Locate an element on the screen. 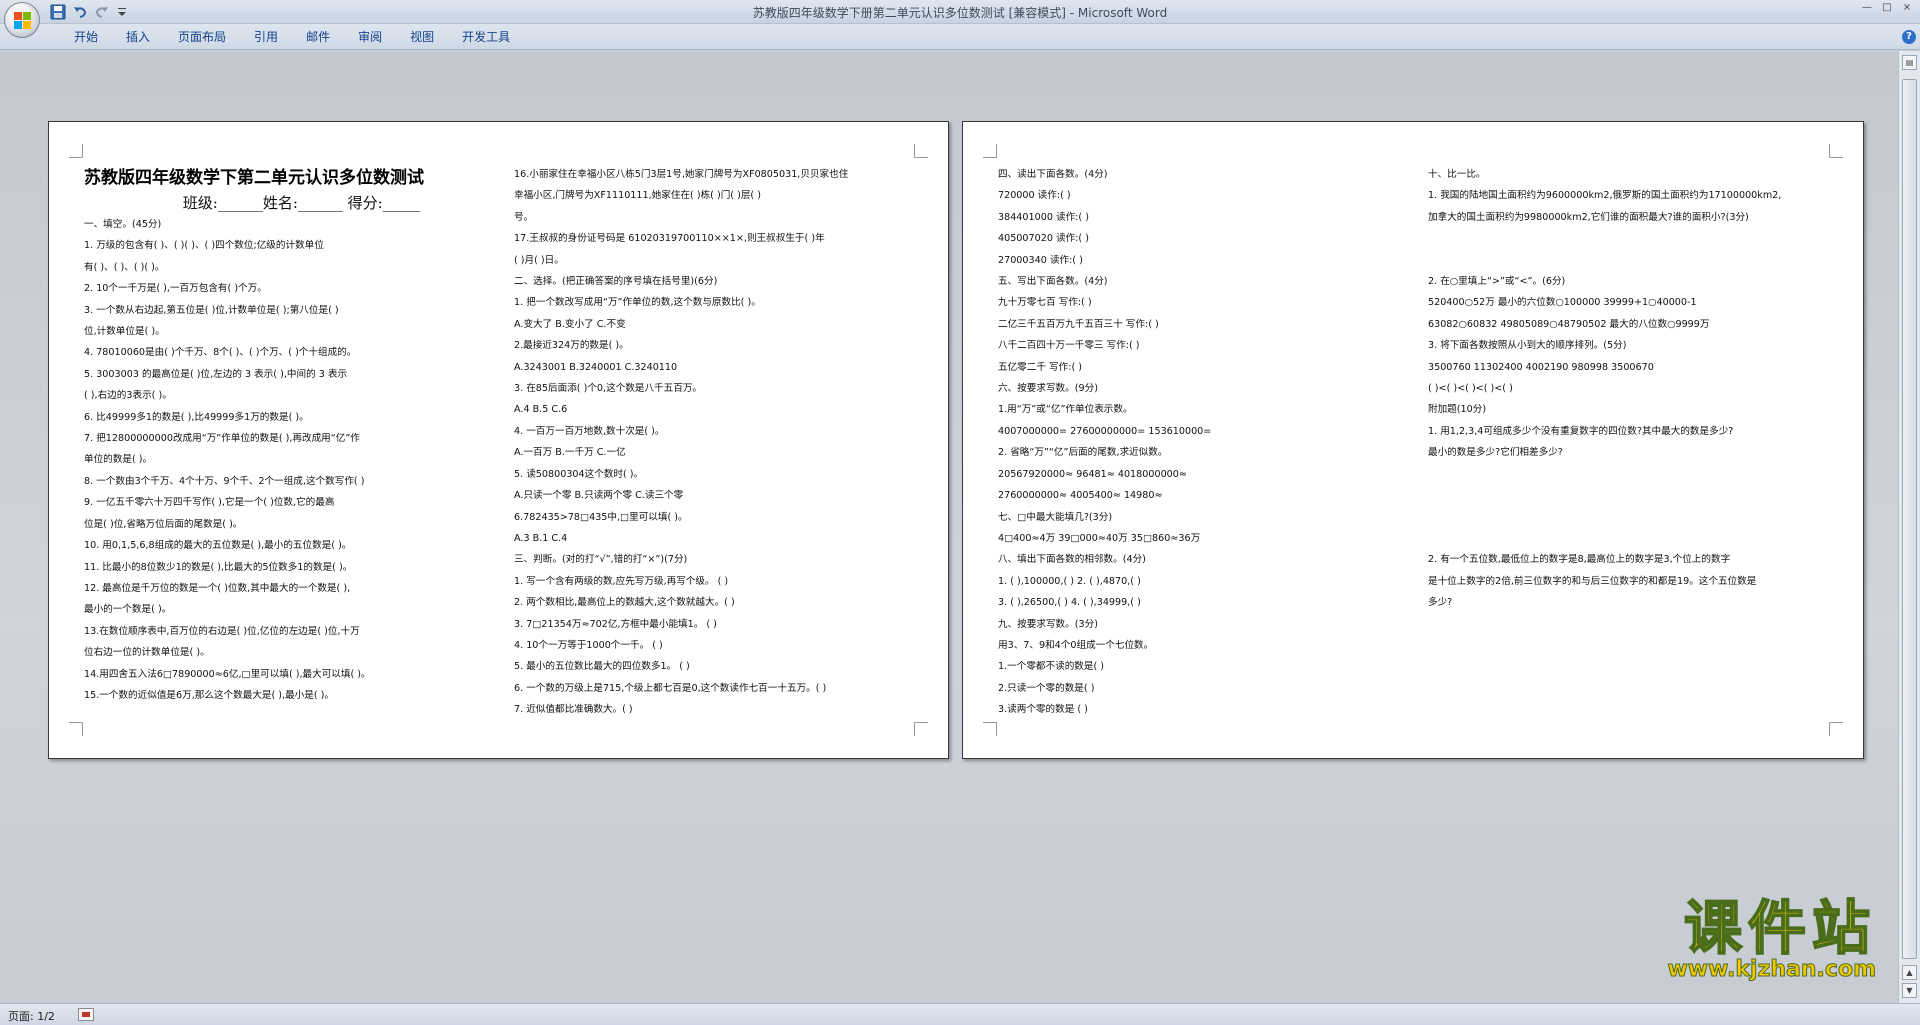 The height and width of the screenshot is (1025, 1920). document-line: ( )<( )<( )<( )<( ) is located at coordinates (1470, 389).